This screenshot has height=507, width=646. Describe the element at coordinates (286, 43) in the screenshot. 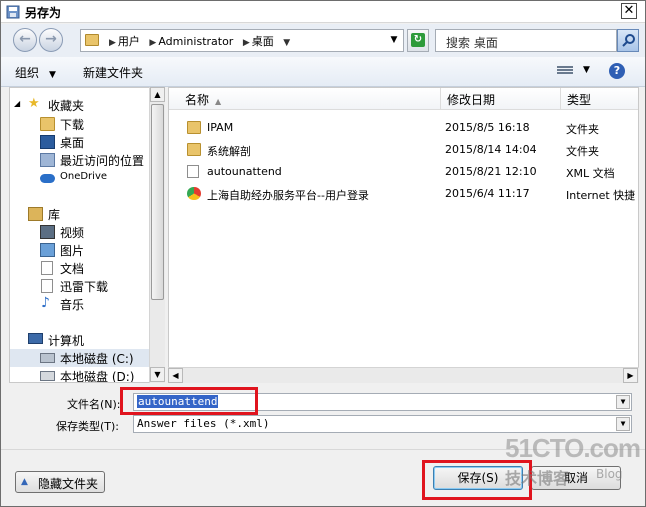

I see `breadcrumb-dropdown-icon: ▼` at that location.